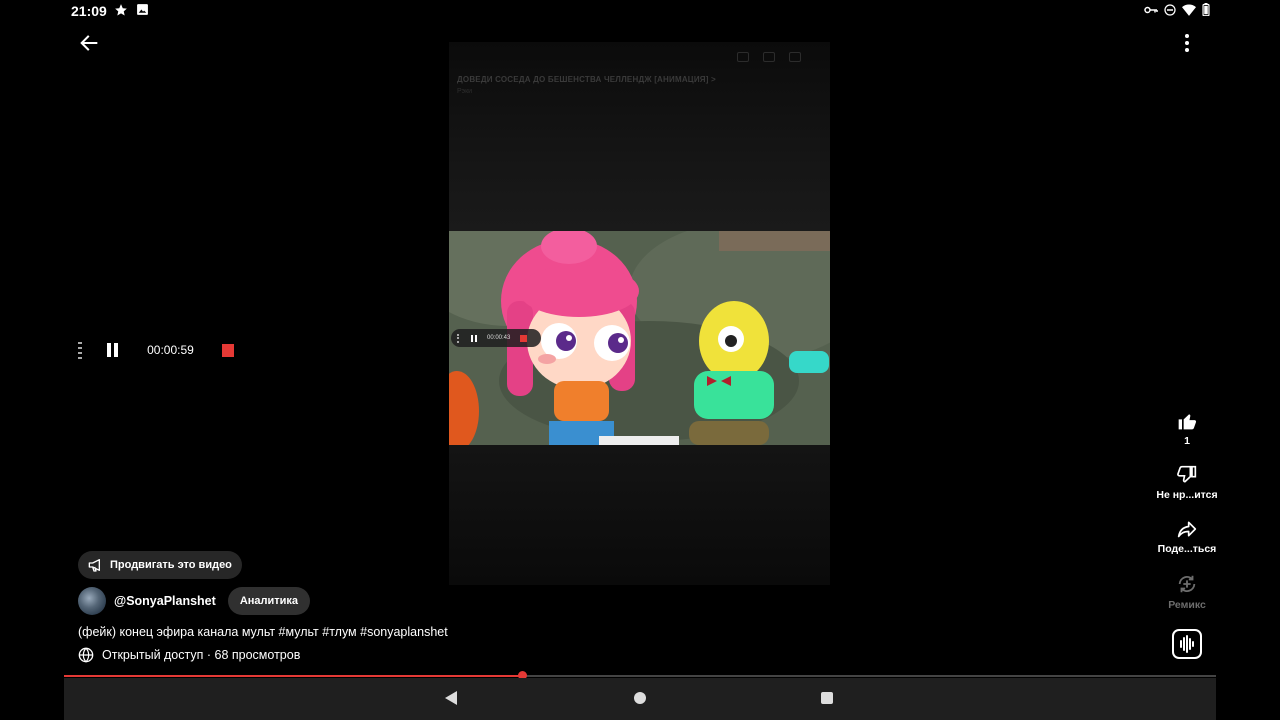 This screenshot has height=720, width=1280. I want to click on share-button: Поде...ться, so click(1187, 537).